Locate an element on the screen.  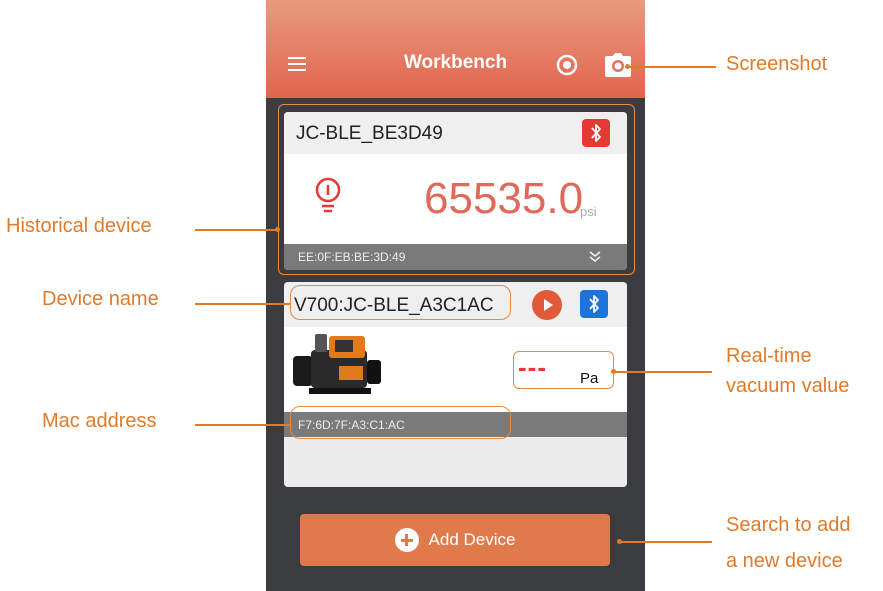
annotation-realtime-line2: vacuum value is located at coordinates (788, 386).